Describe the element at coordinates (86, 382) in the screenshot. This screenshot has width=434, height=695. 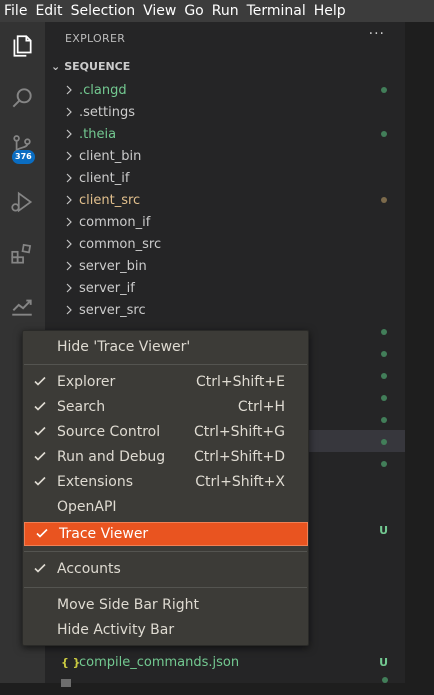
I see `menu-item-label: Explorer` at that location.